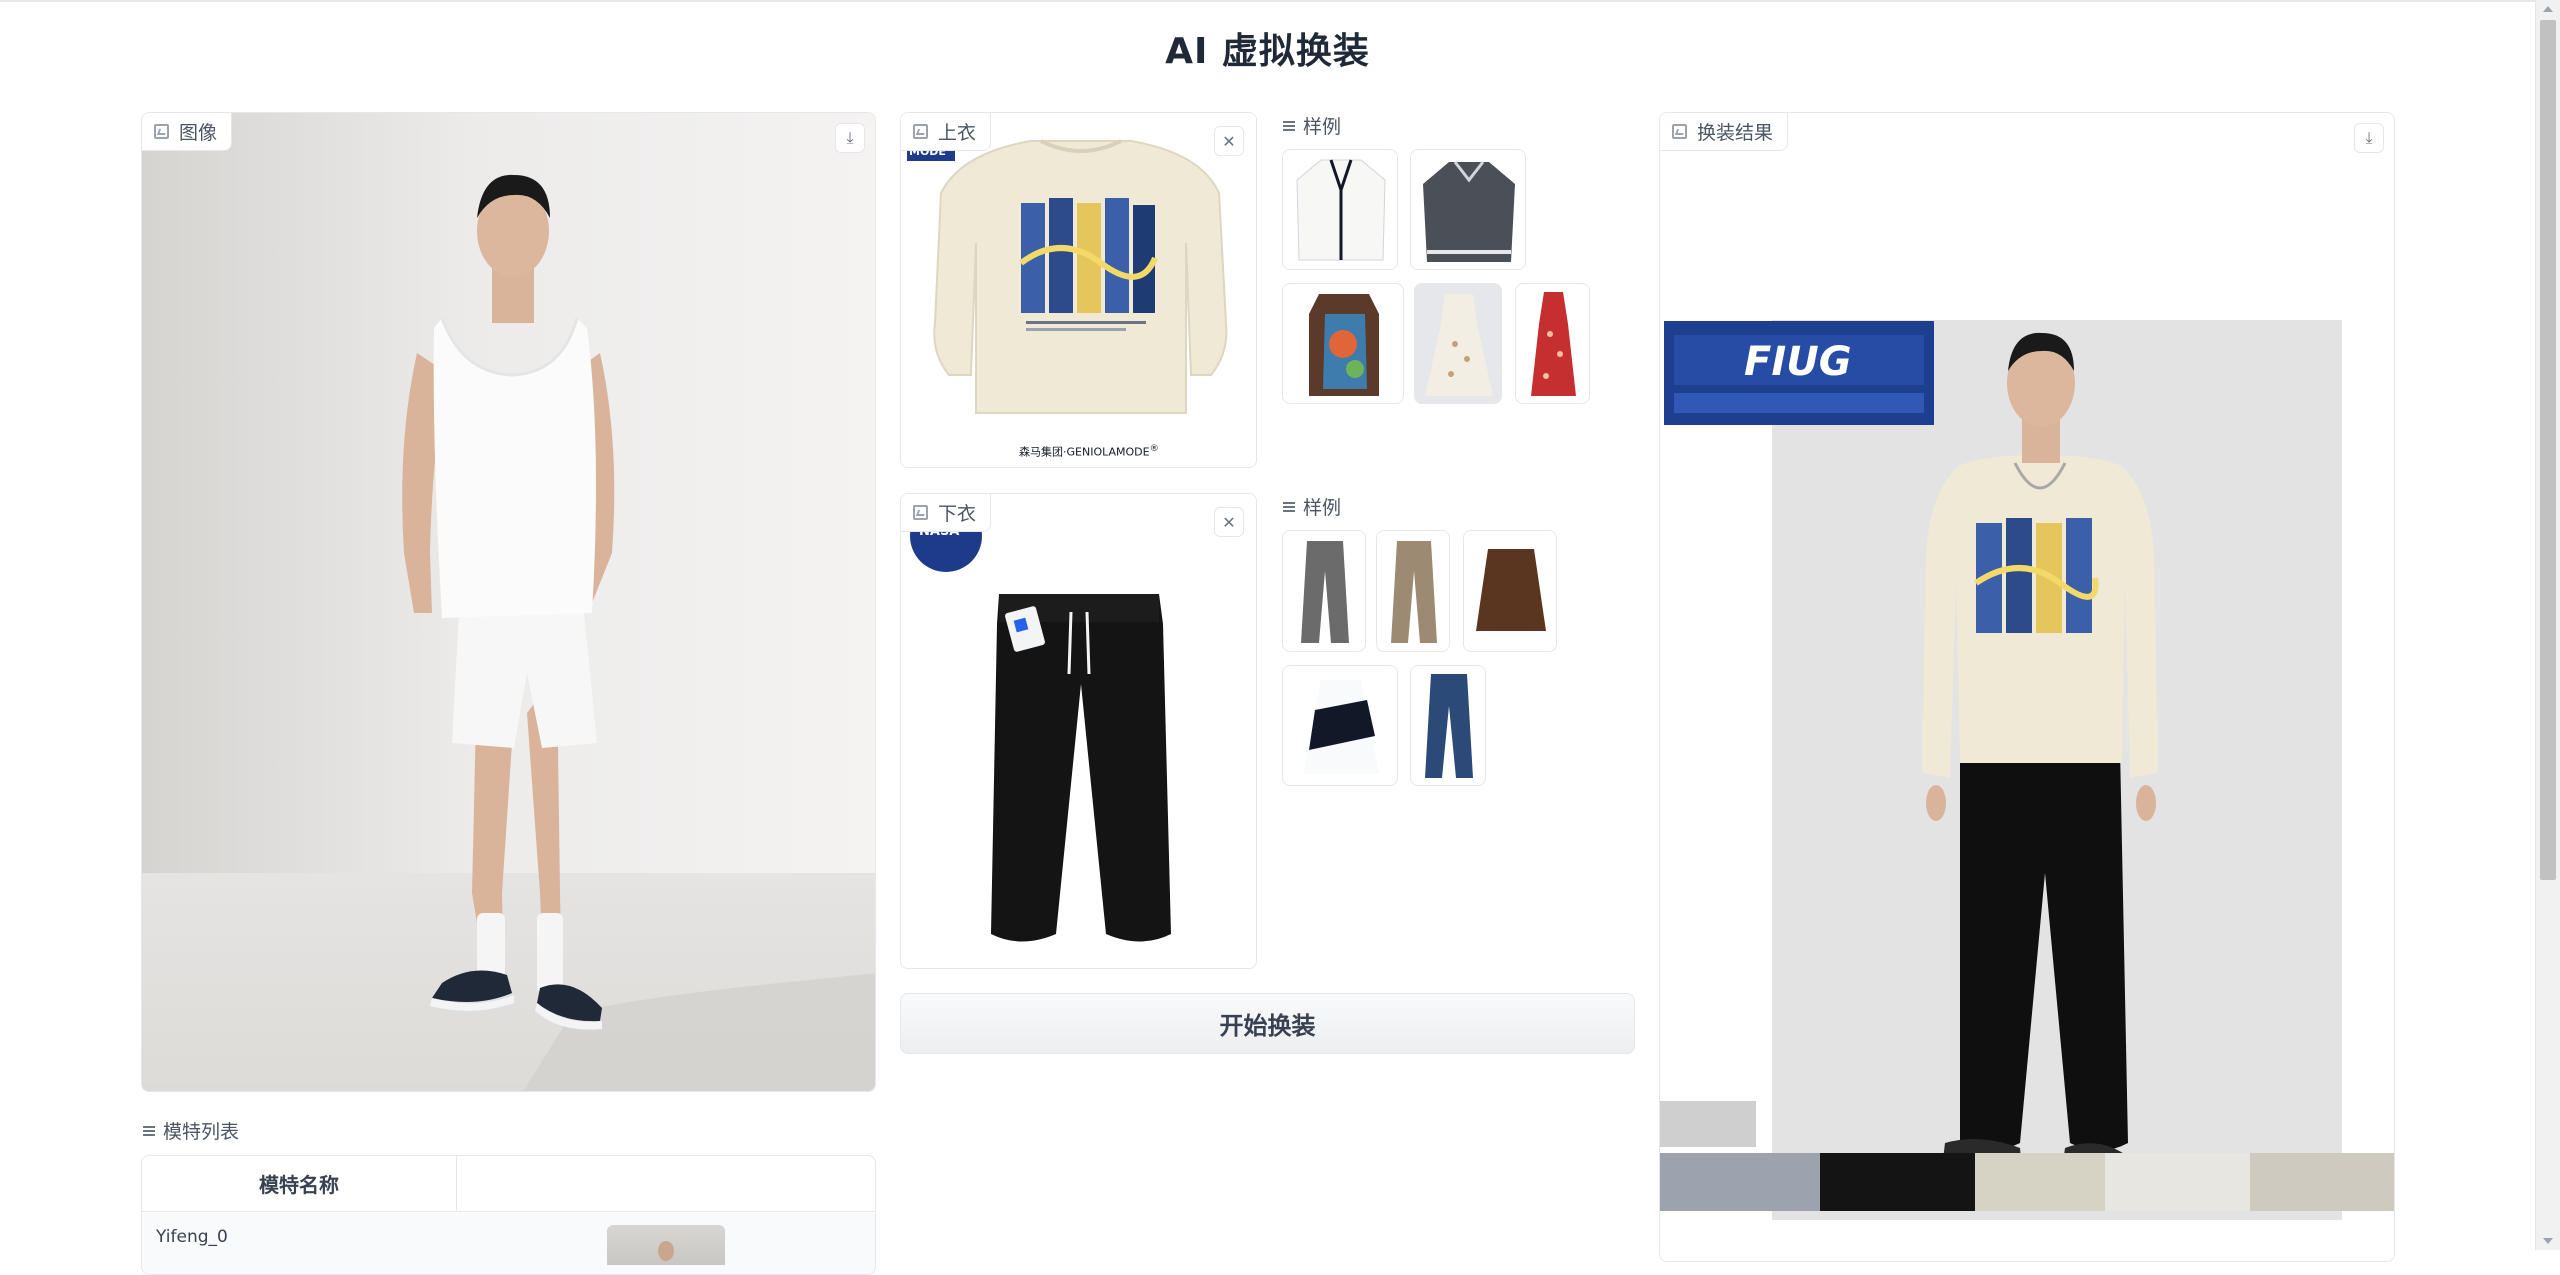 Image resolution: width=2560 pixels, height=1275 pixels. I want to click on floral-dress-thumb, so click(1459, 345).